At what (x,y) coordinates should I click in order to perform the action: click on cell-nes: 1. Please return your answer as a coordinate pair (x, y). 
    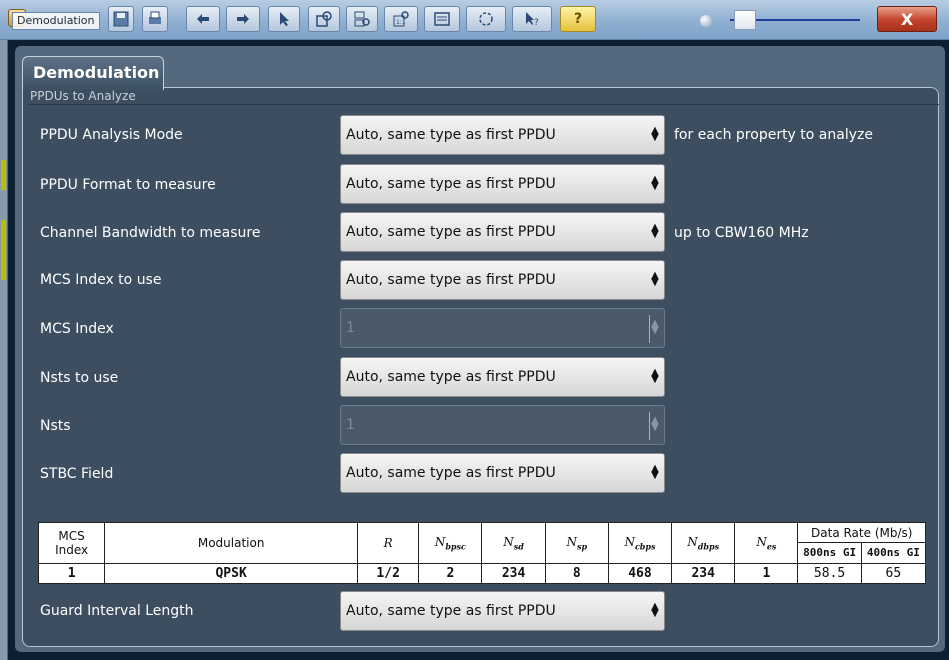
    Looking at the image, I should click on (766, 573).